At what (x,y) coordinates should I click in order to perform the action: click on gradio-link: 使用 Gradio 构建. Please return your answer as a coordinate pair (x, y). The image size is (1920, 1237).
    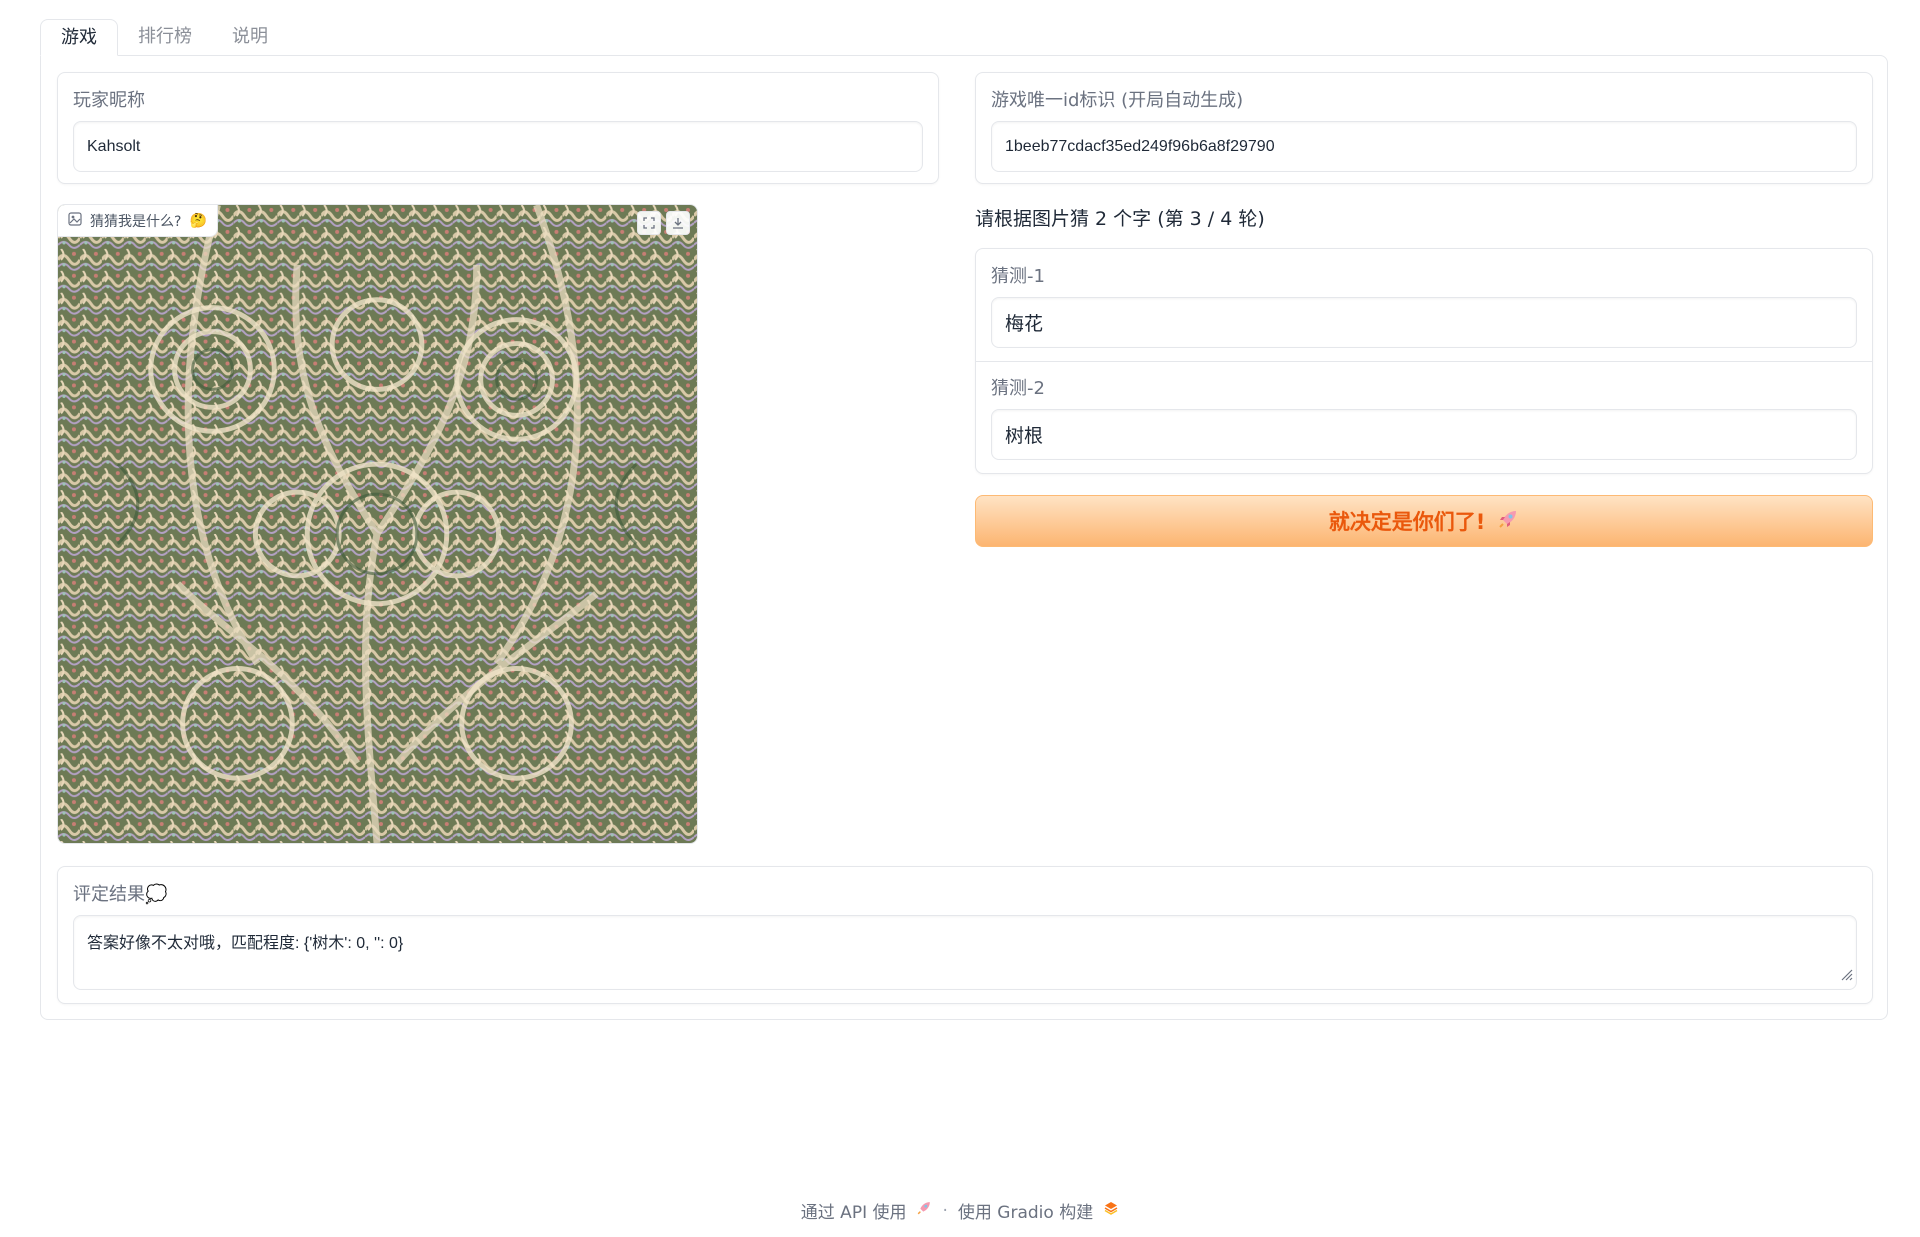
    Looking at the image, I should click on (1025, 1210).